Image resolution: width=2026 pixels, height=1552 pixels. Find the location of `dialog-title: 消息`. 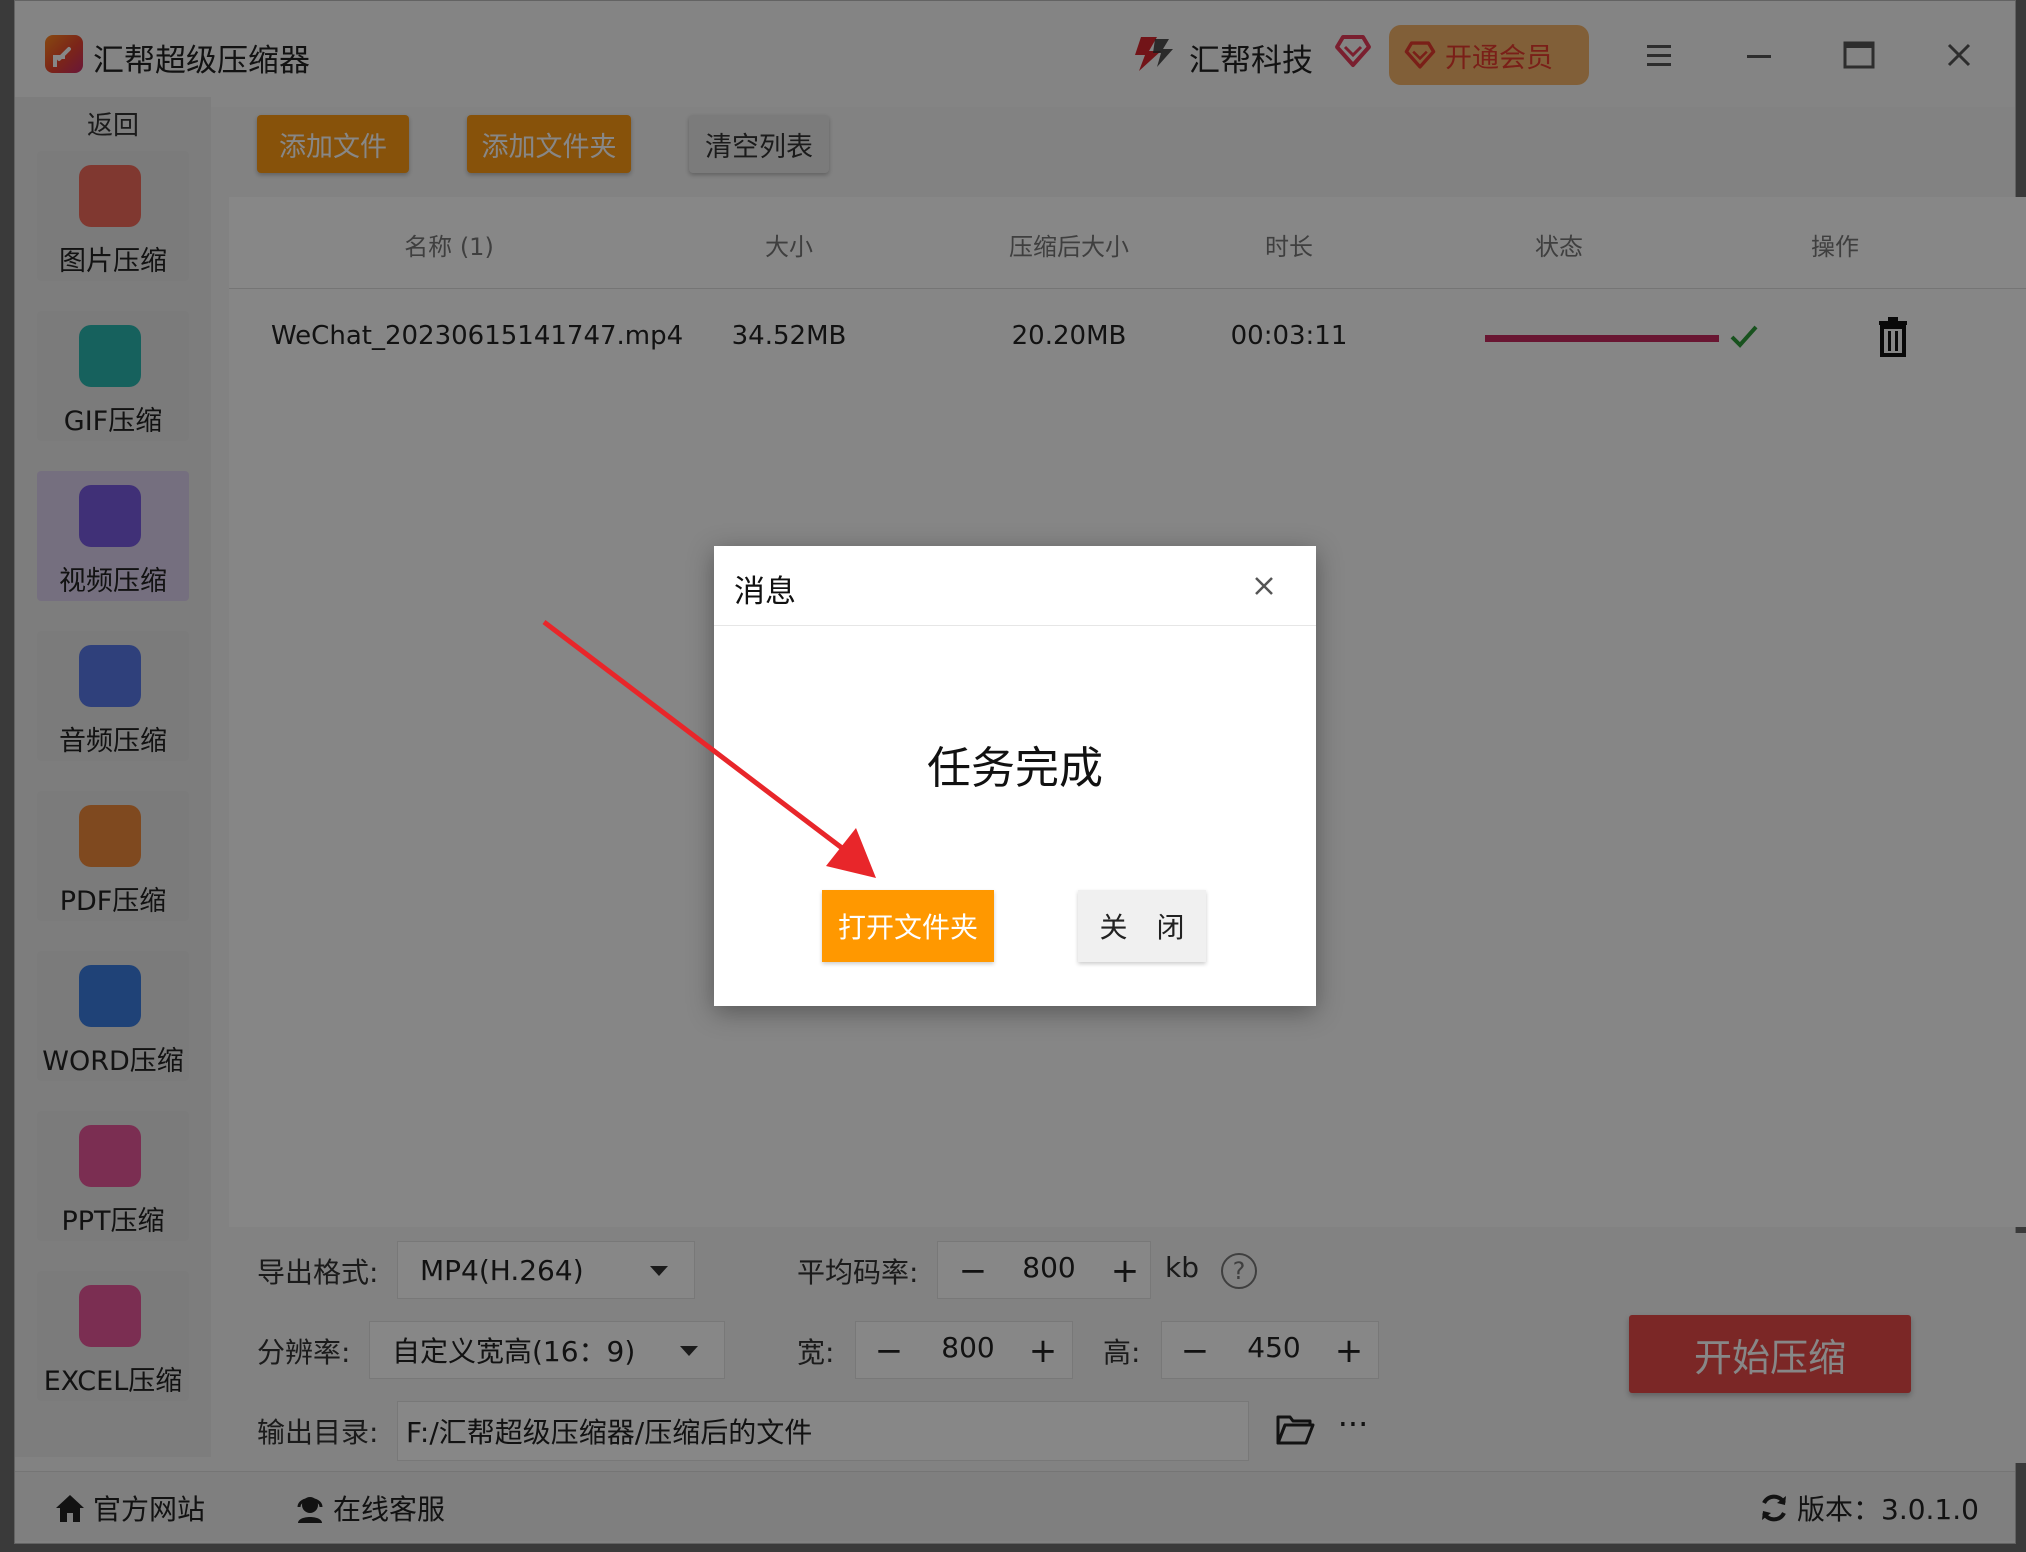

dialog-title: 消息 is located at coordinates (765, 592).